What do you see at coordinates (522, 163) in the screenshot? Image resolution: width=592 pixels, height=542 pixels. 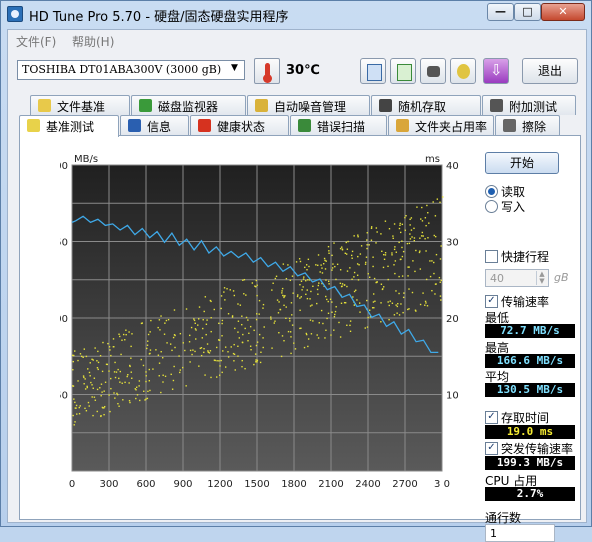 I see `start-button: 开始` at bounding box center [522, 163].